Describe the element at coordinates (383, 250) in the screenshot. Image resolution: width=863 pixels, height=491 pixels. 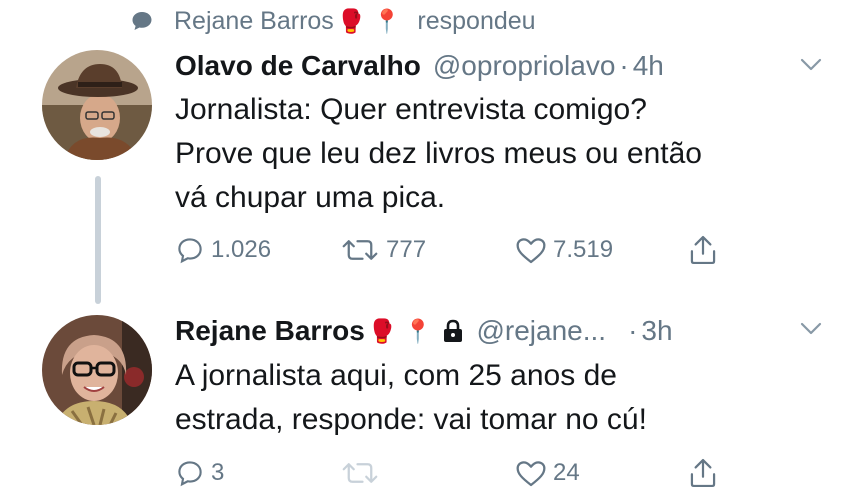
I see `retweet-button: 777` at that location.